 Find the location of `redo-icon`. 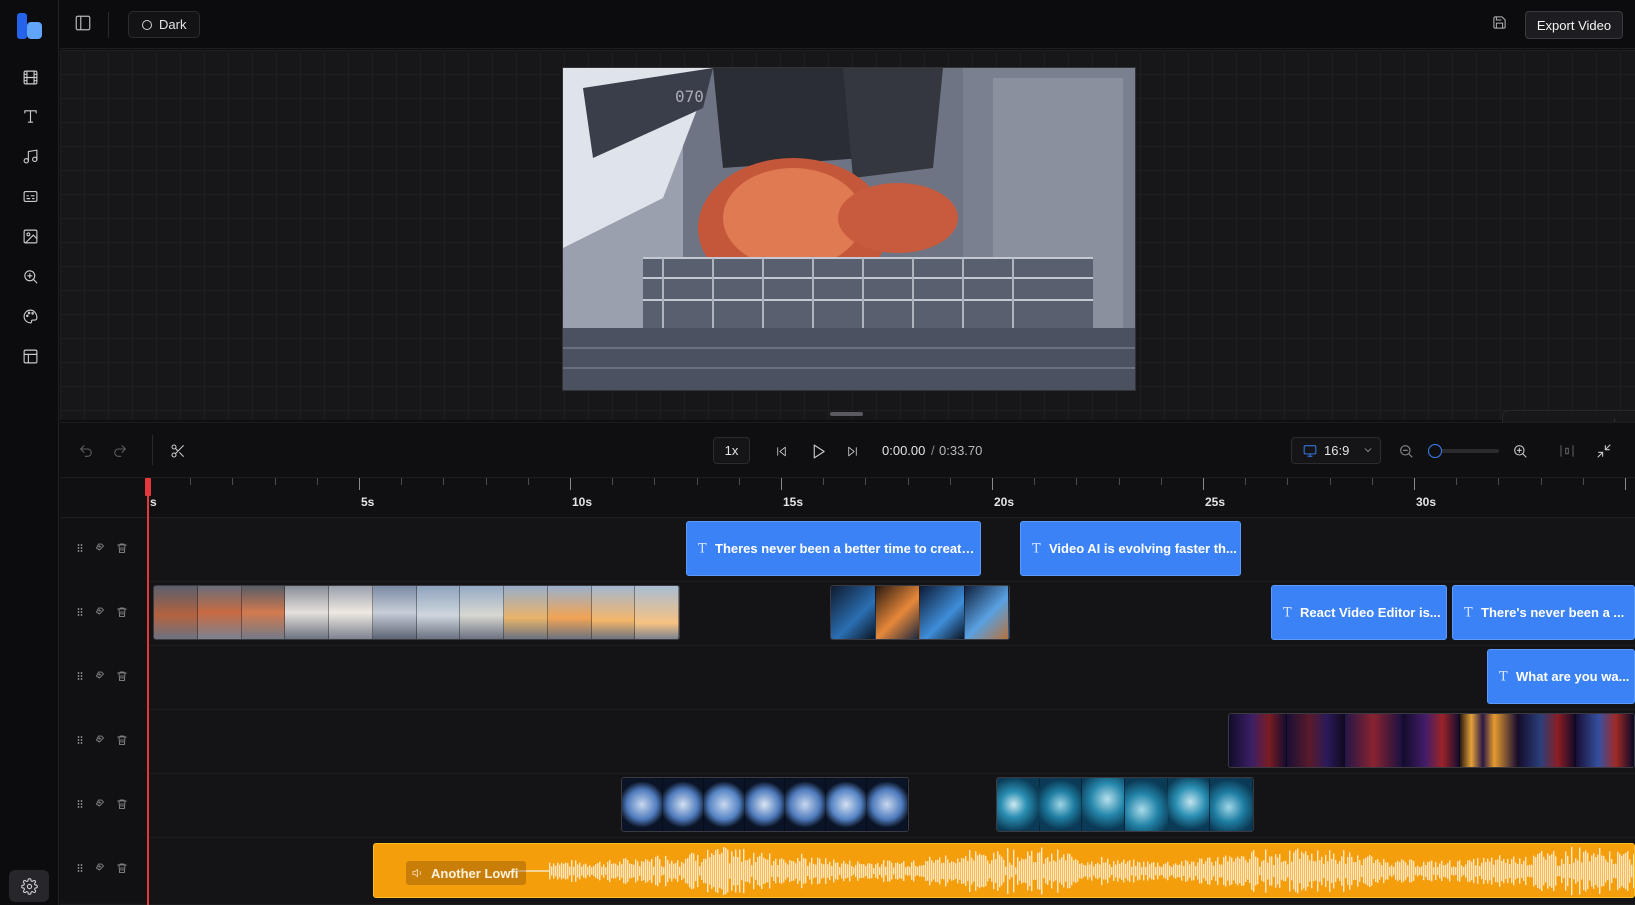

redo-icon is located at coordinates (120, 451).